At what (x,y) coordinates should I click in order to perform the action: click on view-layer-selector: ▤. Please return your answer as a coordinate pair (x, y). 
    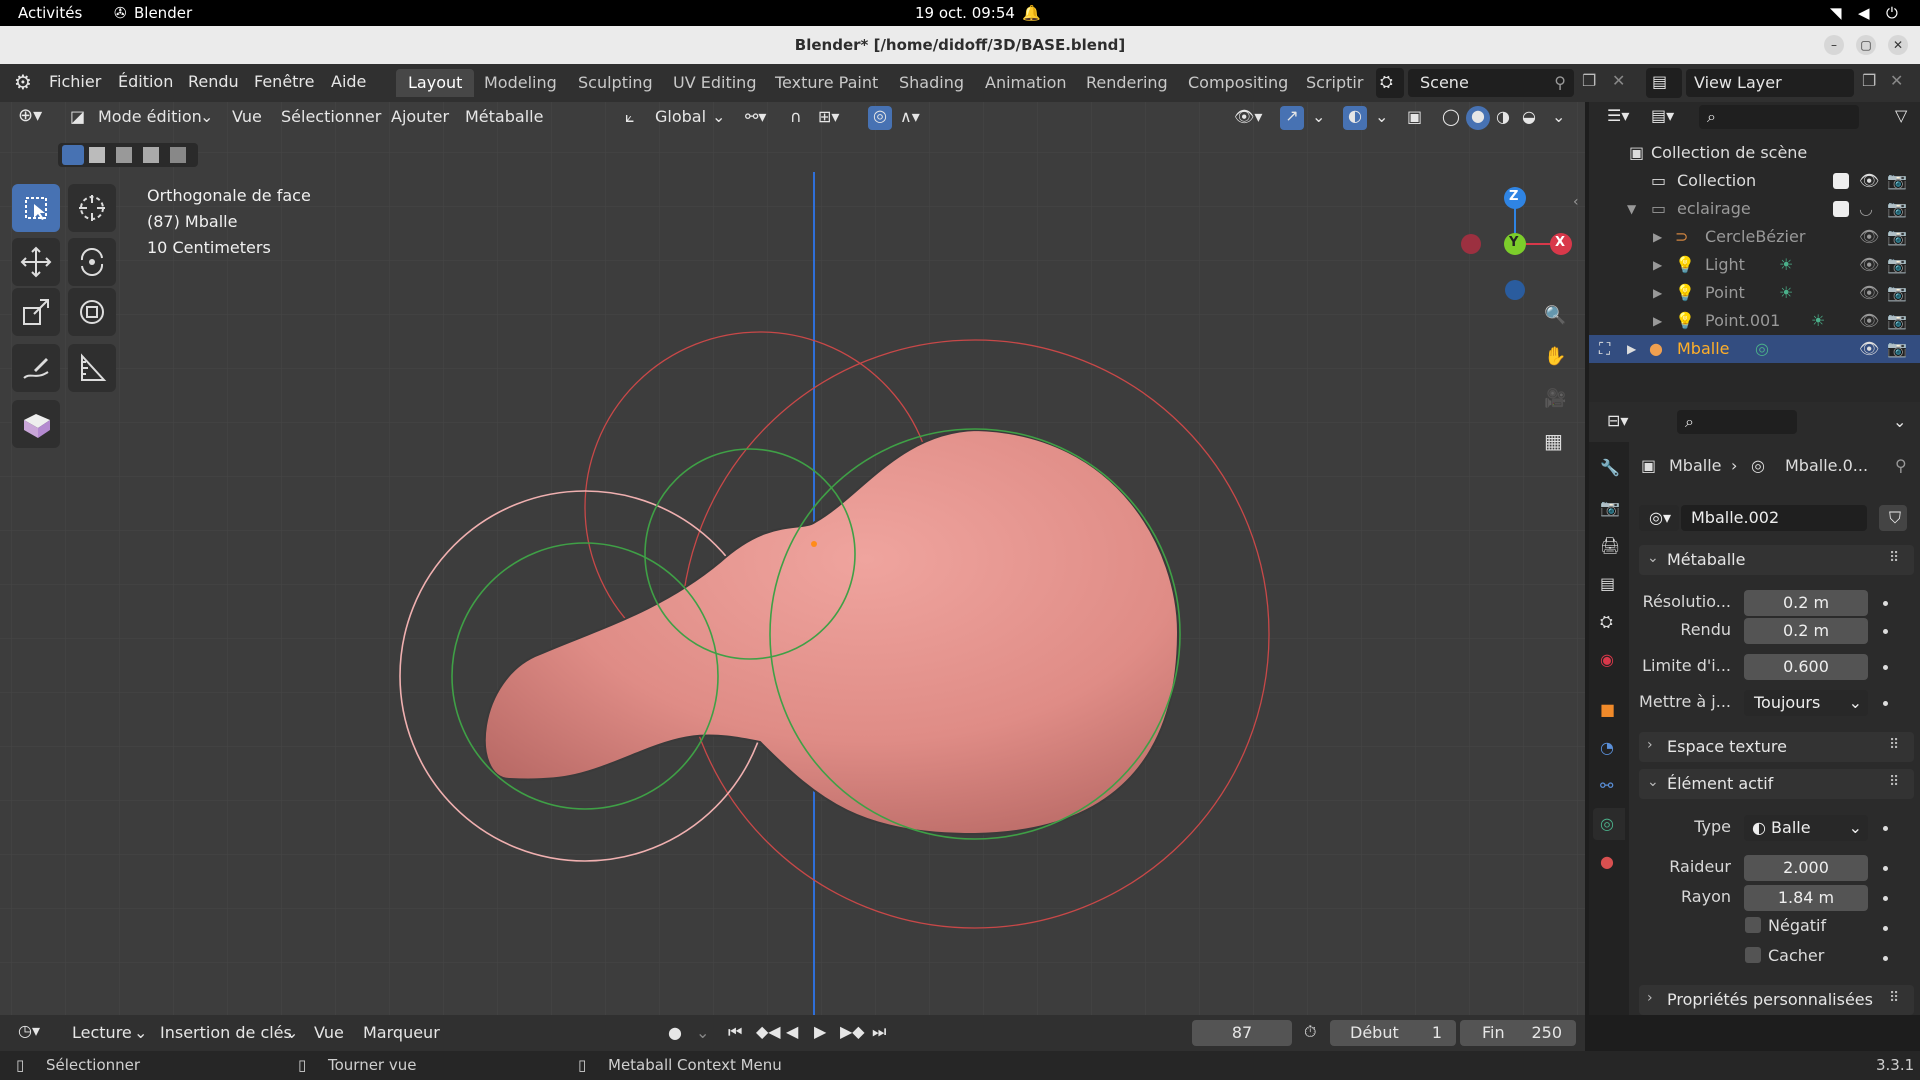
    Looking at the image, I should click on (1664, 83).